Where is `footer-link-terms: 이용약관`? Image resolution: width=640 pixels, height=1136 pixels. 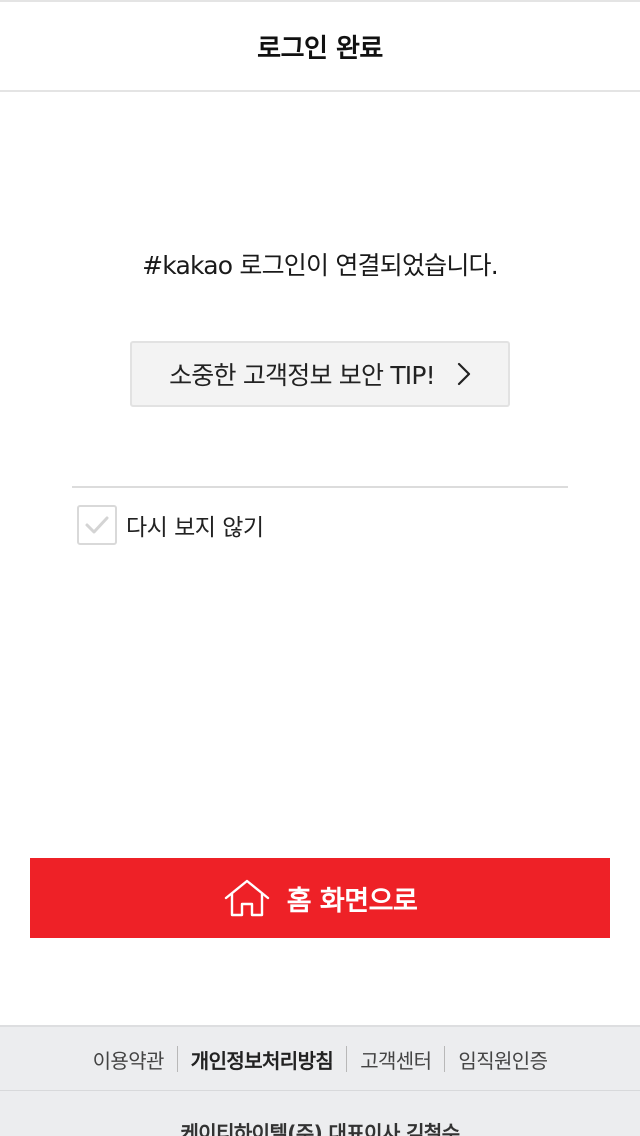 footer-link-terms: 이용약관 is located at coordinates (128, 1059).